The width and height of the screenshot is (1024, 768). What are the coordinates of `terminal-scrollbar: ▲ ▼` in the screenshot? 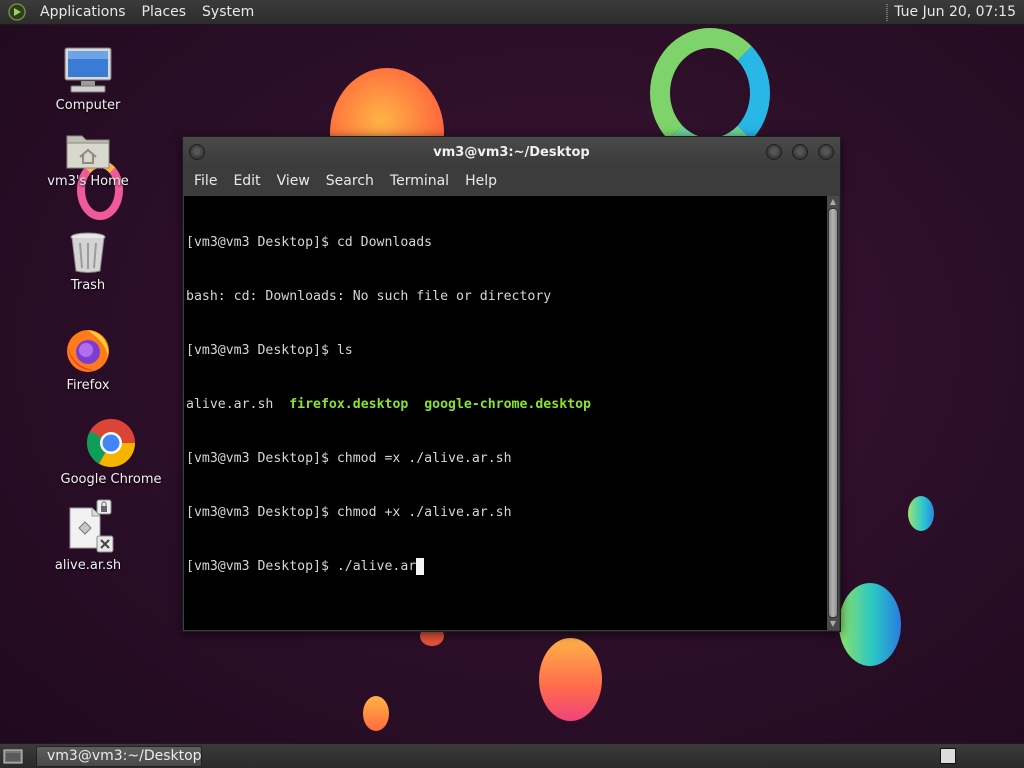 It's located at (833, 413).